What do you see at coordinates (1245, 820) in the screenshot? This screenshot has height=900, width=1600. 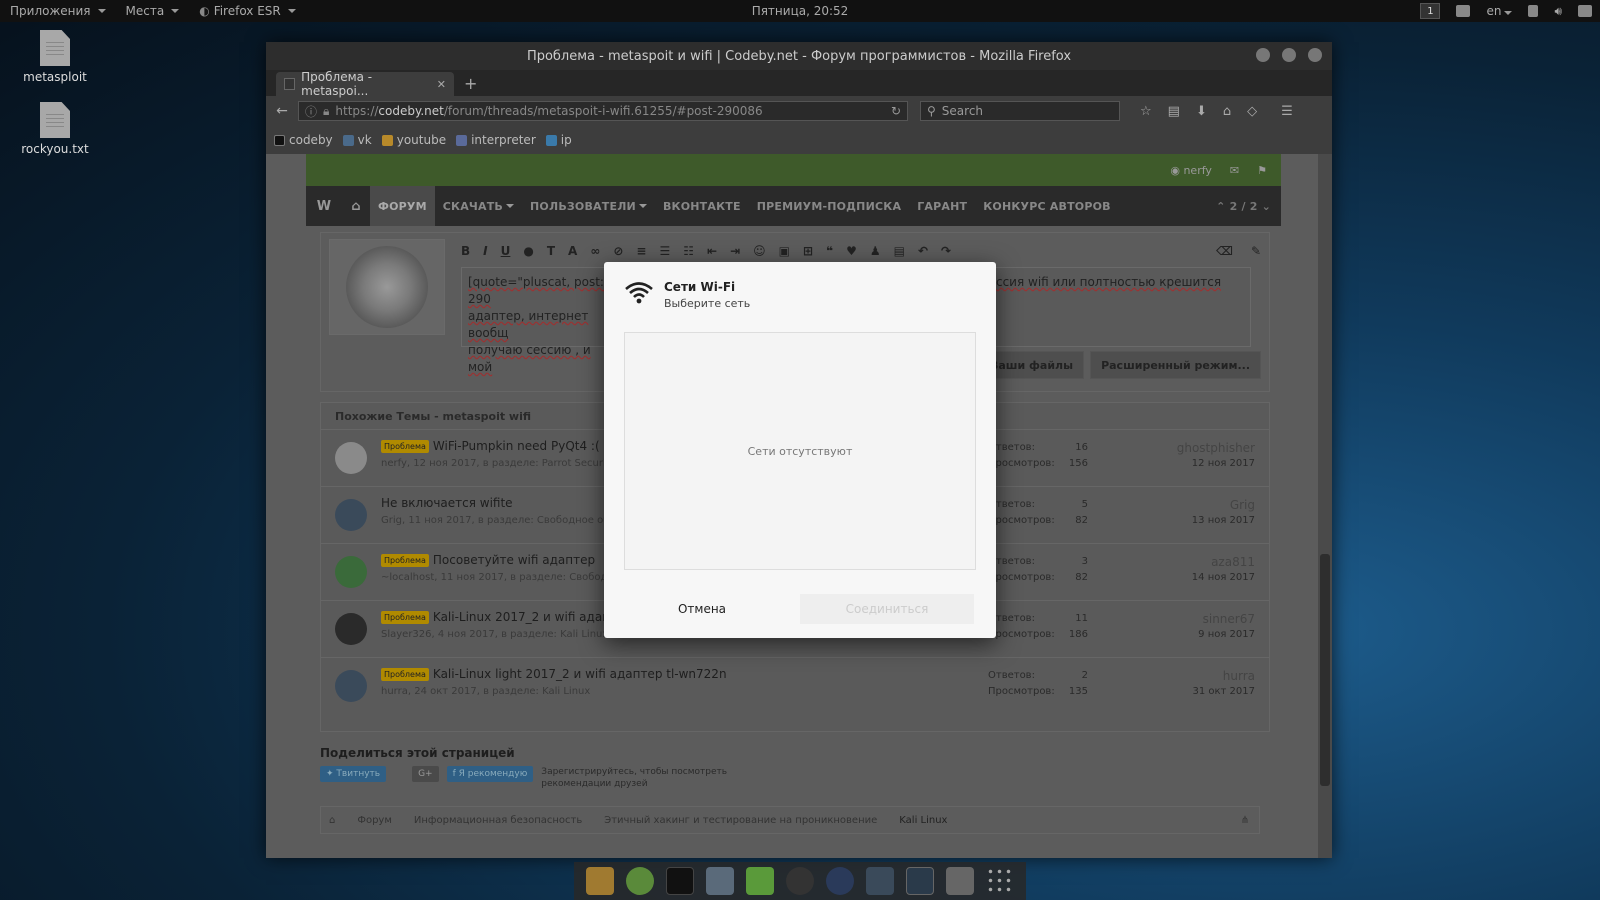 I see `sitemap-icon: ⋔` at bounding box center [1245, 820].